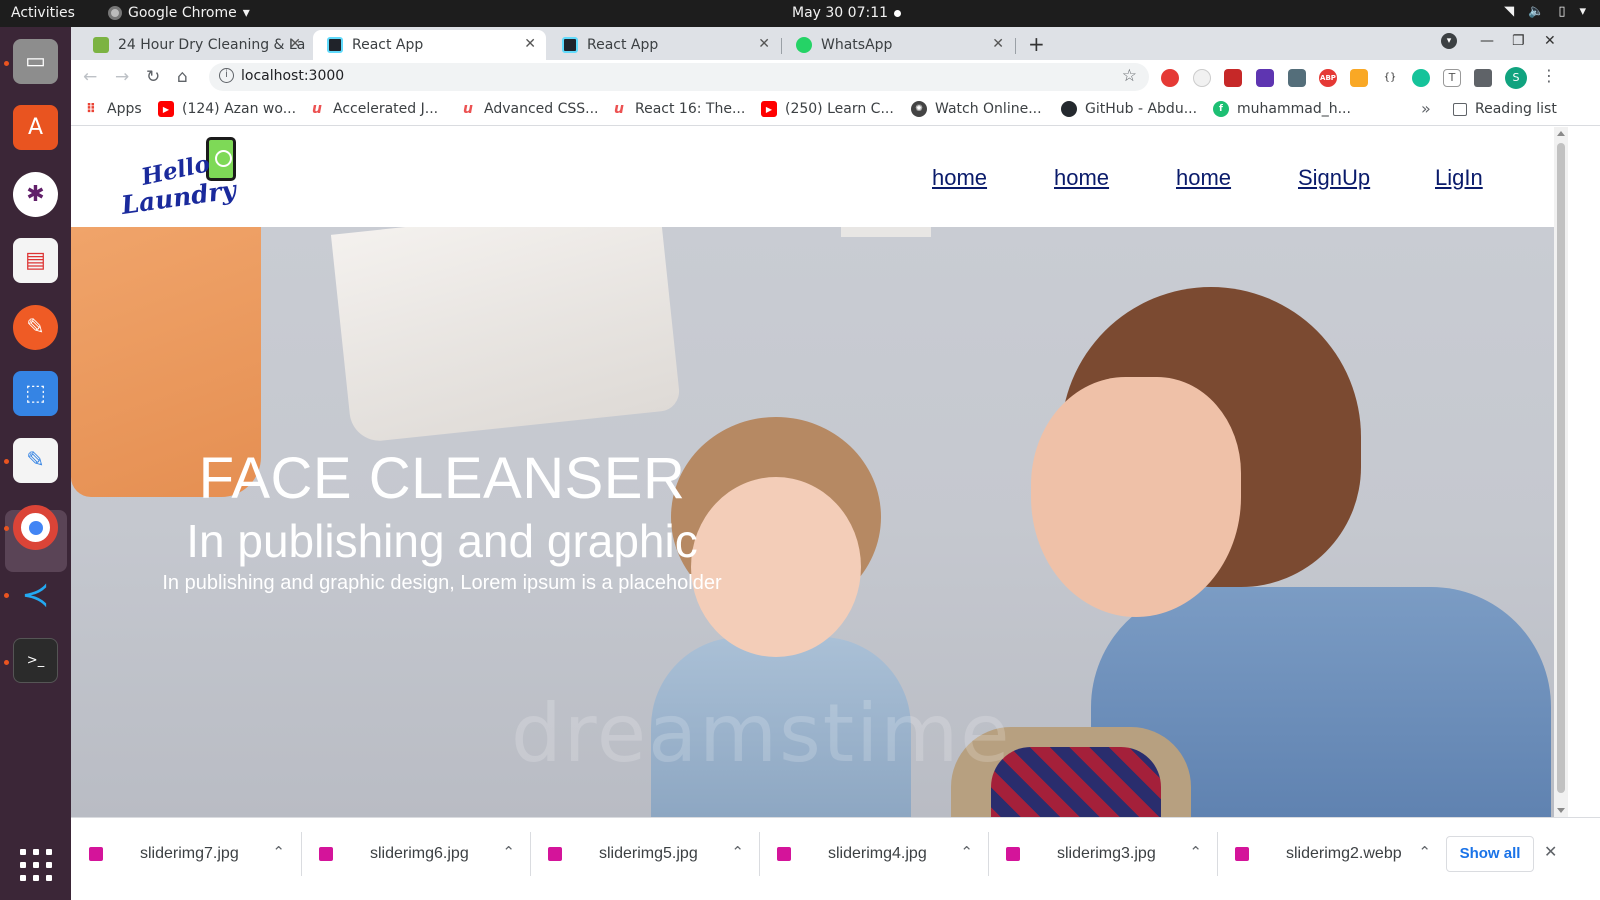 The image size is (1600, 900). I want to click on files-icon: ▭, so click(35, 61).